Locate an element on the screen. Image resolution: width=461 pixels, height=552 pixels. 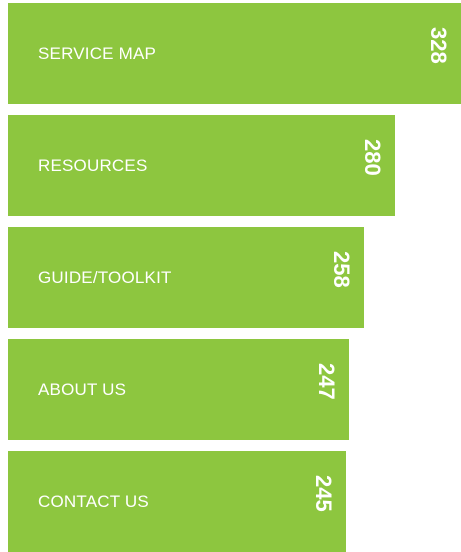
bar-category-label: GUIDE/TOOLKIT is located at coordinates (105, 277).